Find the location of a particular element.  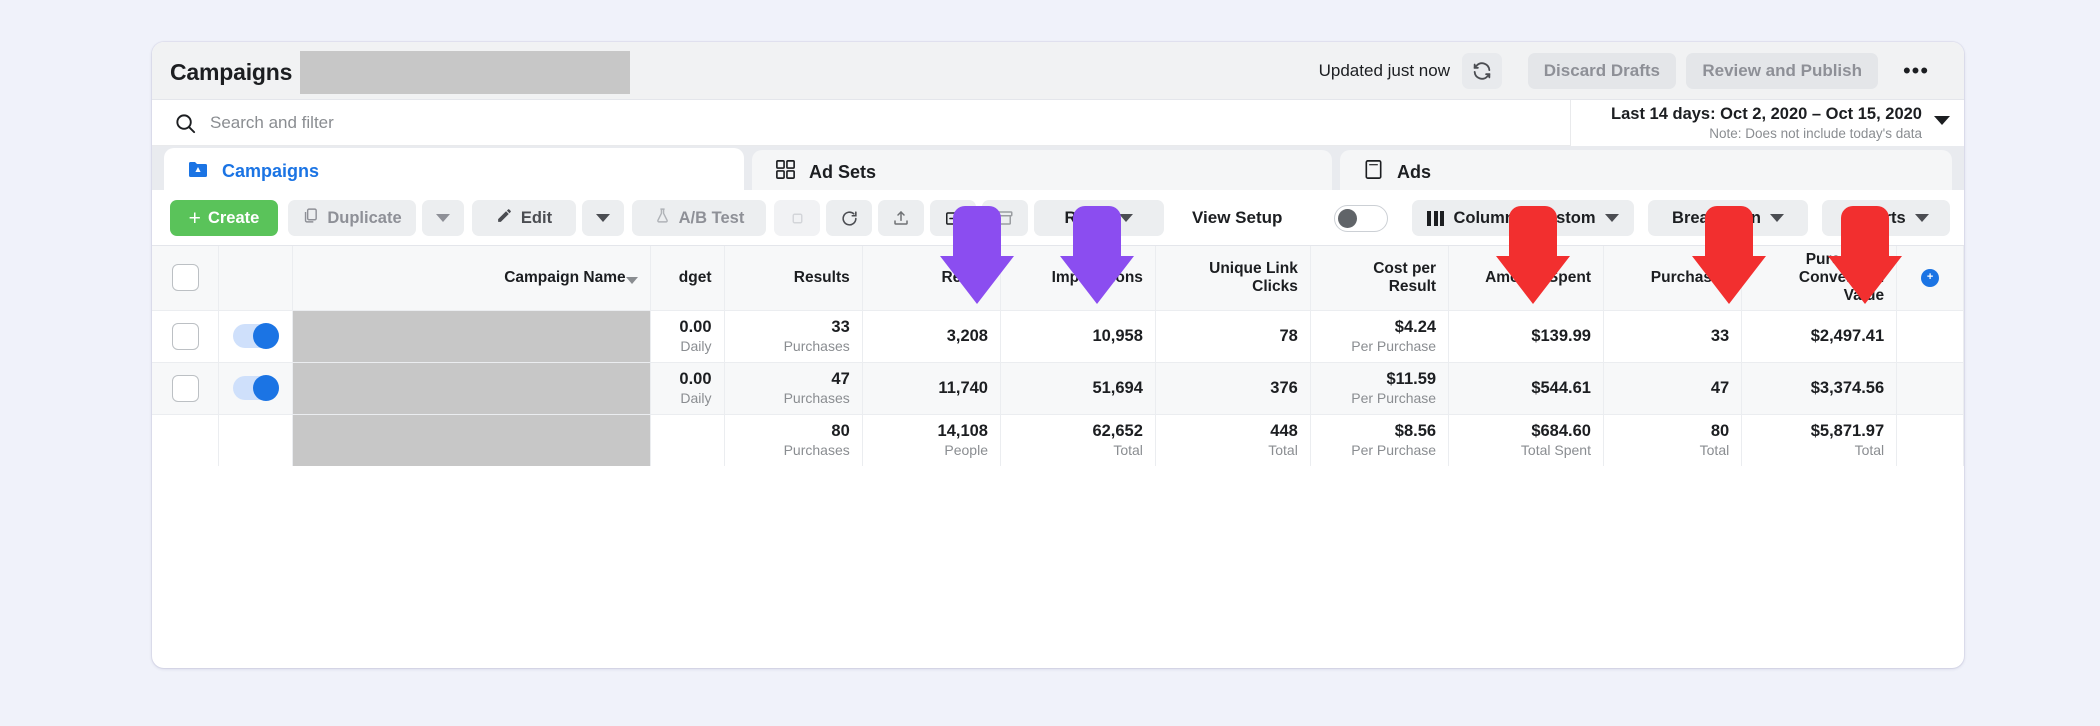

totals-name-cell is located at coordinates (471, 440).